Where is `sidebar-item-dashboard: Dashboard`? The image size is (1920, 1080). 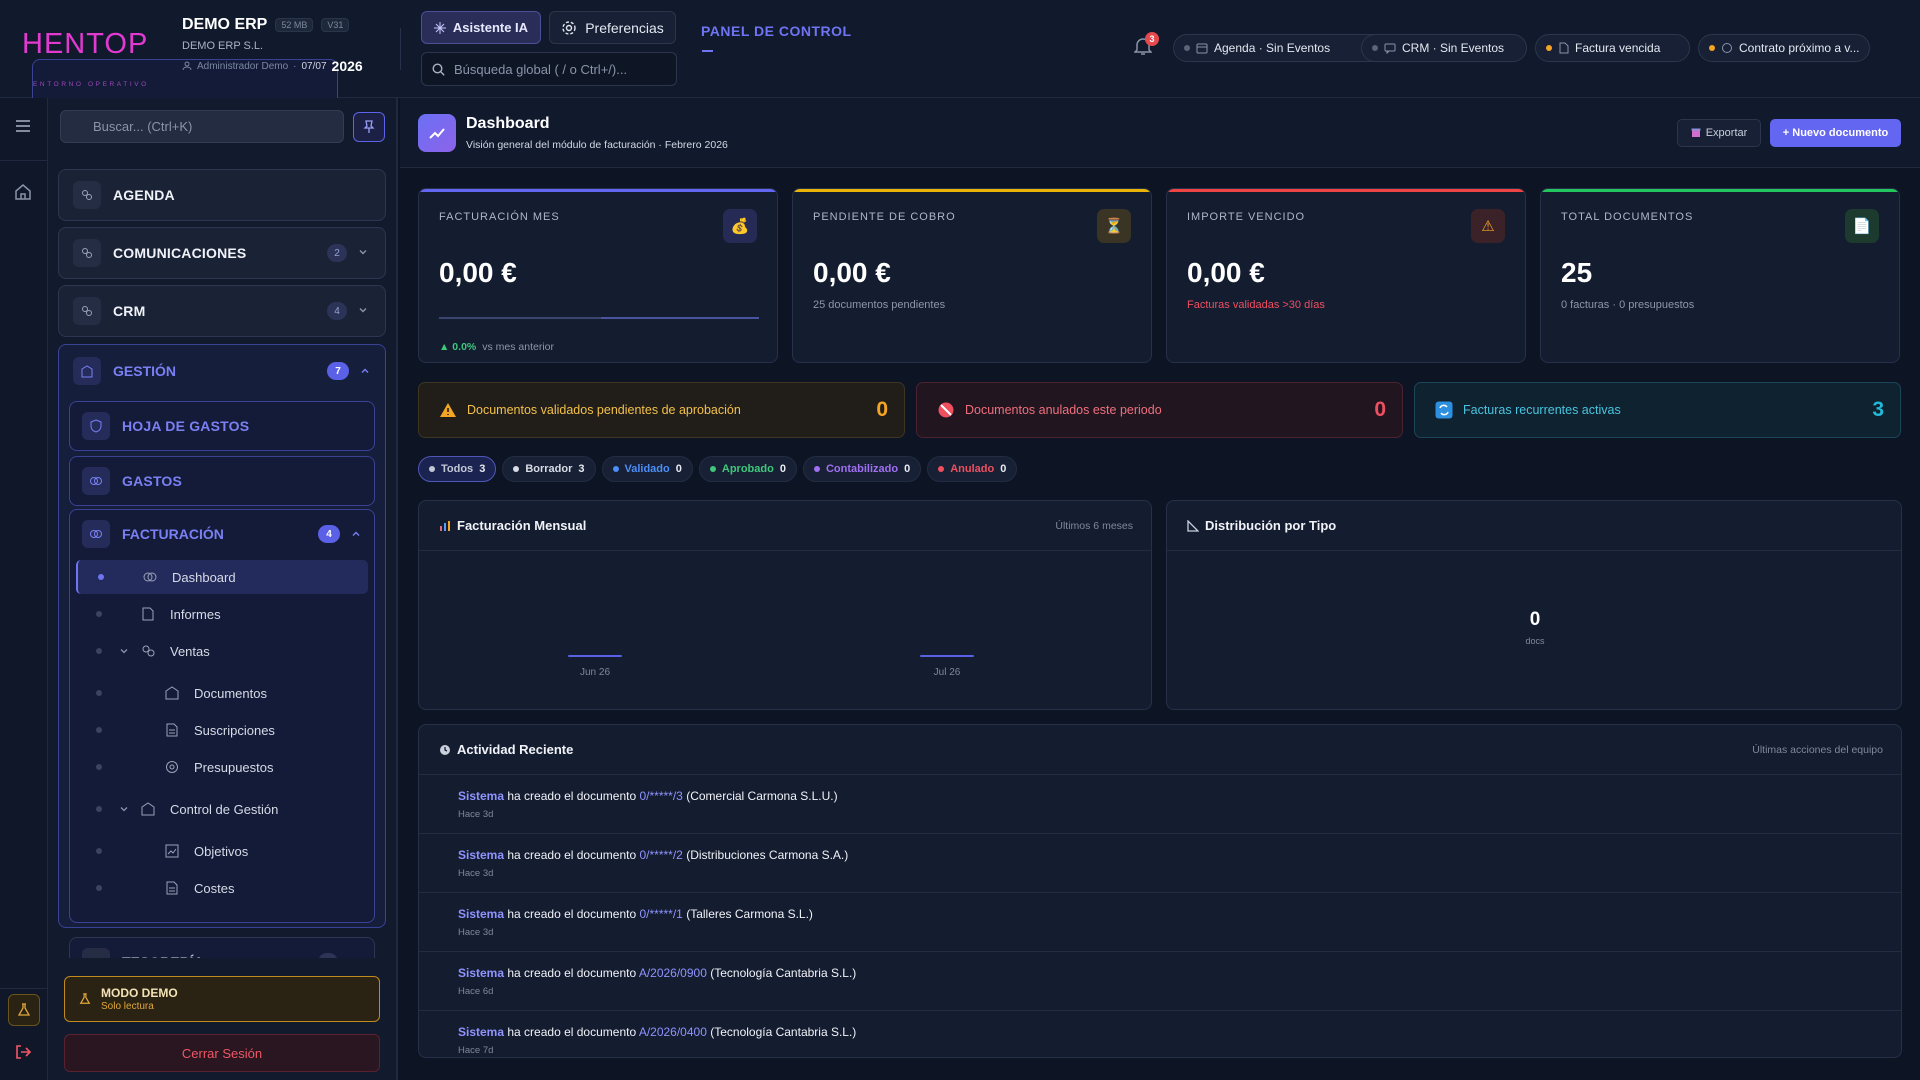 sidebar-item-dashboard: Dashboard is located at coordinates (222, 577).